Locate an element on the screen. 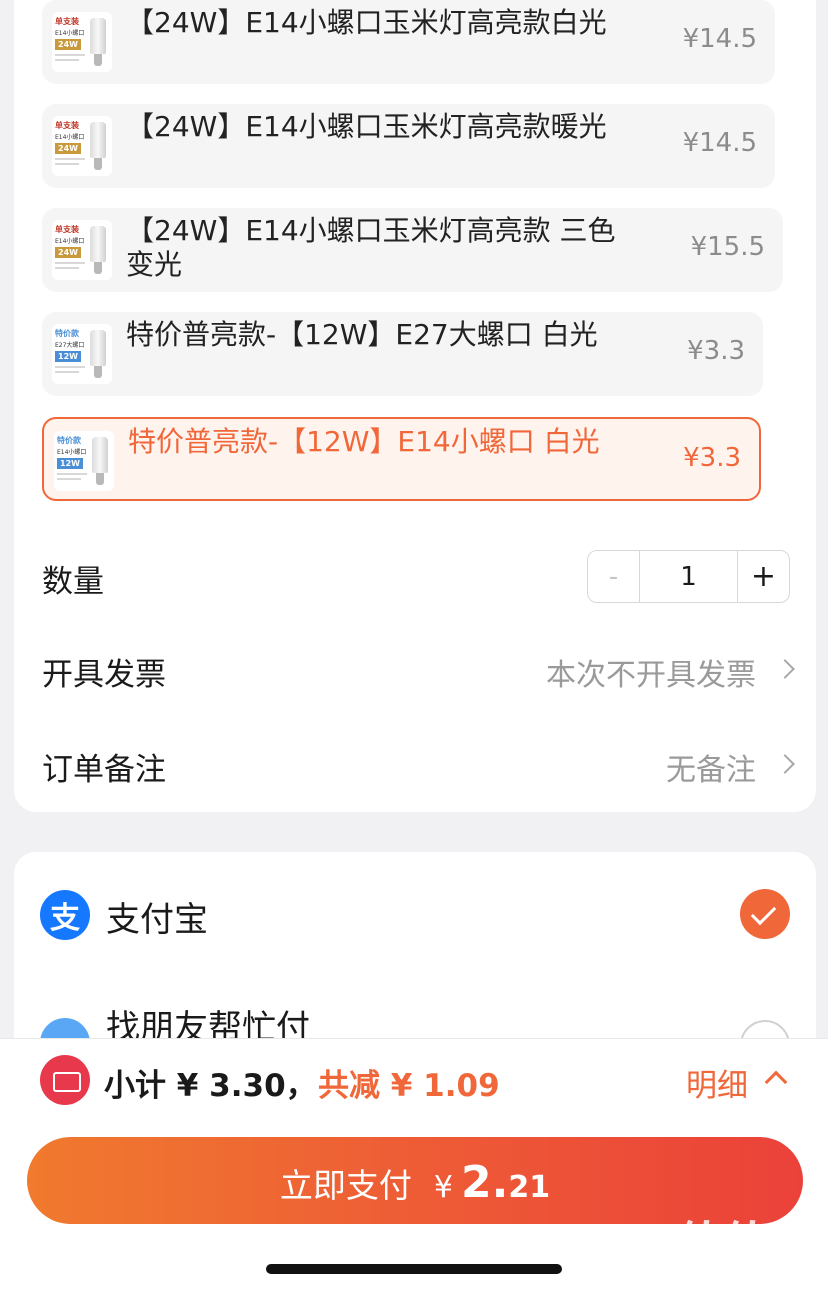  option-name: 【24W】E14小螺口玉米灯高亮款暖光 is located at coordinates (366, 126).